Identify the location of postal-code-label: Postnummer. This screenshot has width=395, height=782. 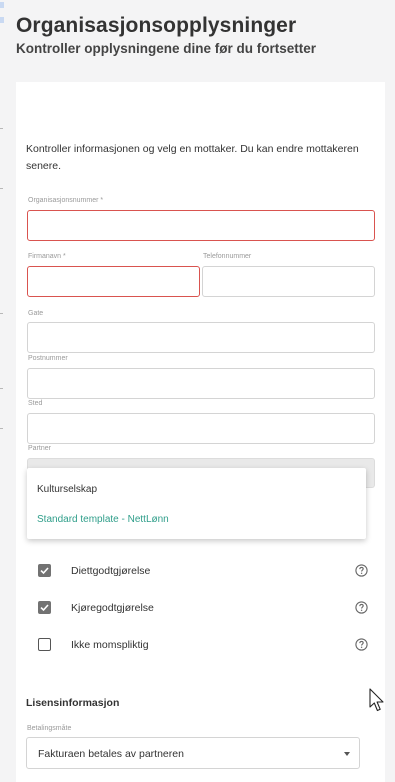
(48, 358).